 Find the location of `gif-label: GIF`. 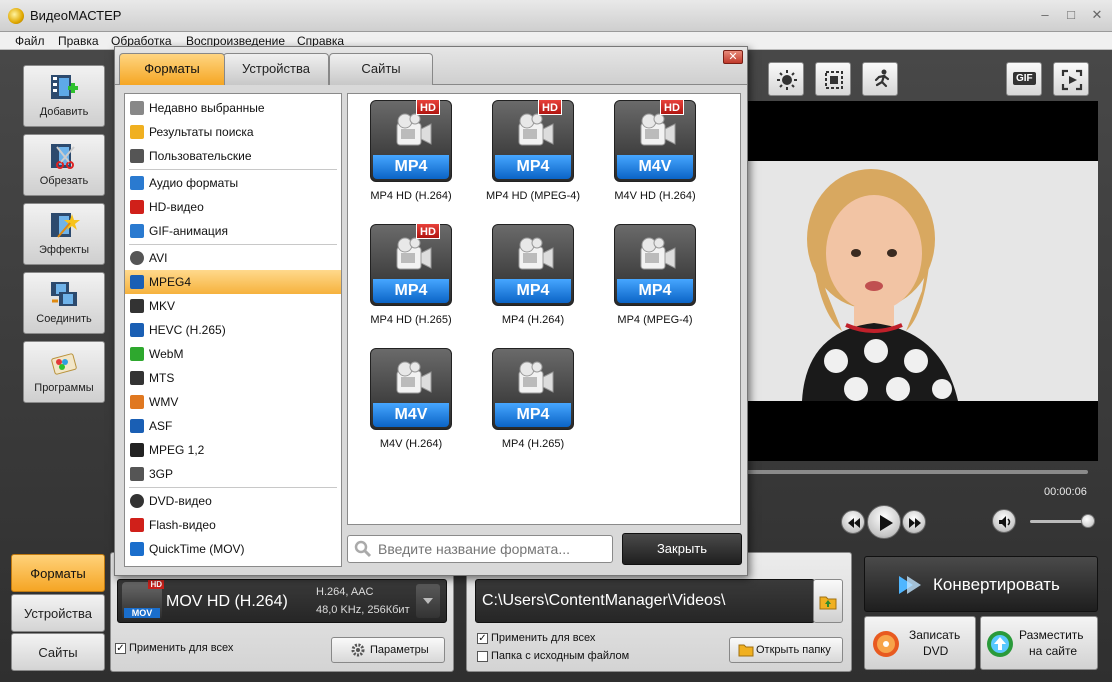

gif-label: GIF is located at coordinates (1024, 78).